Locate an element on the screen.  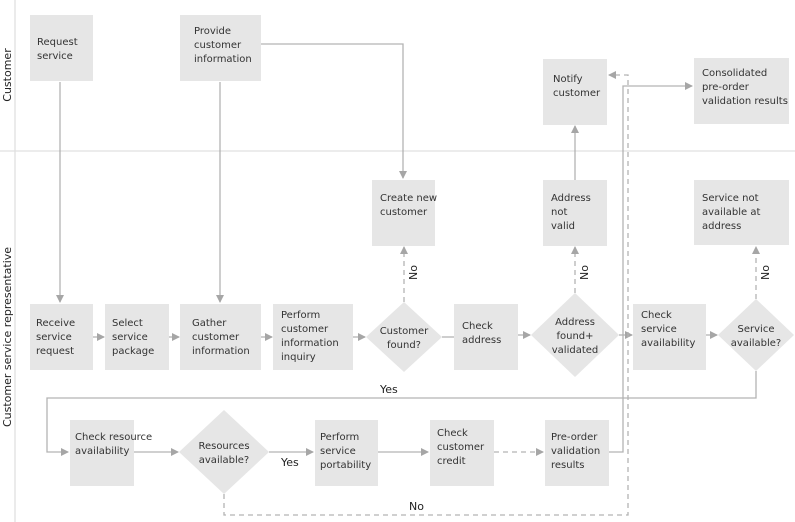
node-text-line: inquiry is located at coordinates (298, 357).